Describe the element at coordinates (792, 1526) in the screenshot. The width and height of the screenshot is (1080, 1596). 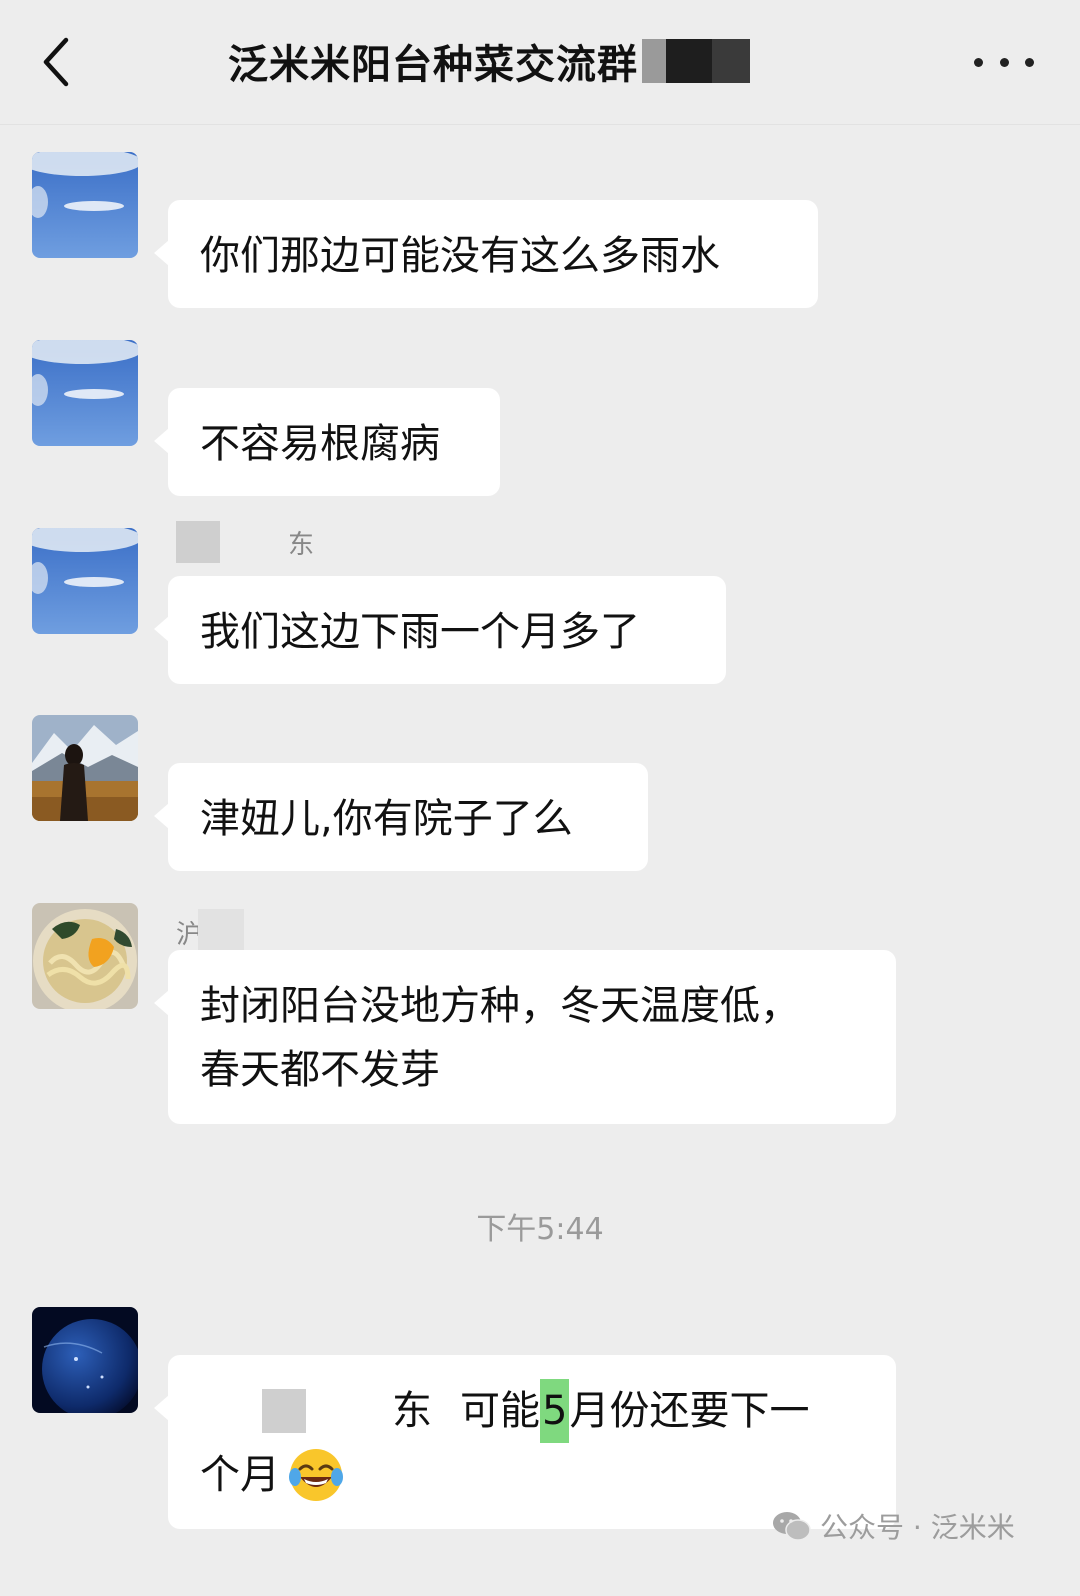
I see `wechat-icon` at that location.